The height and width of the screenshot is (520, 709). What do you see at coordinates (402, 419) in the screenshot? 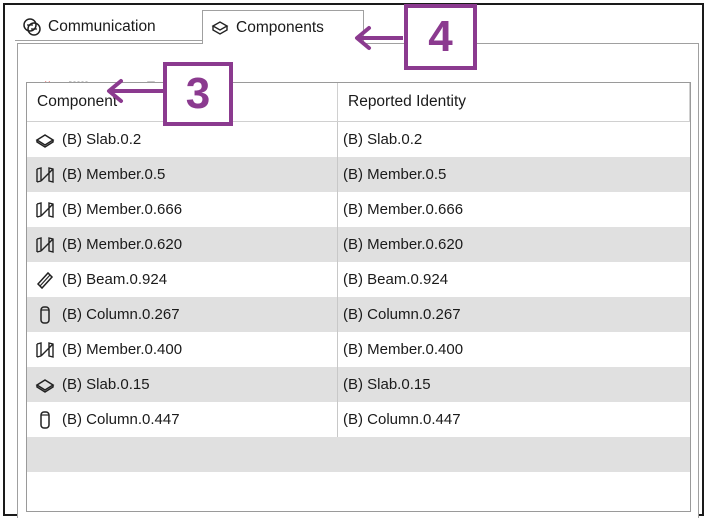
I see `identity-cell: (B) Column.0.447` at bounding box center [402, 419].